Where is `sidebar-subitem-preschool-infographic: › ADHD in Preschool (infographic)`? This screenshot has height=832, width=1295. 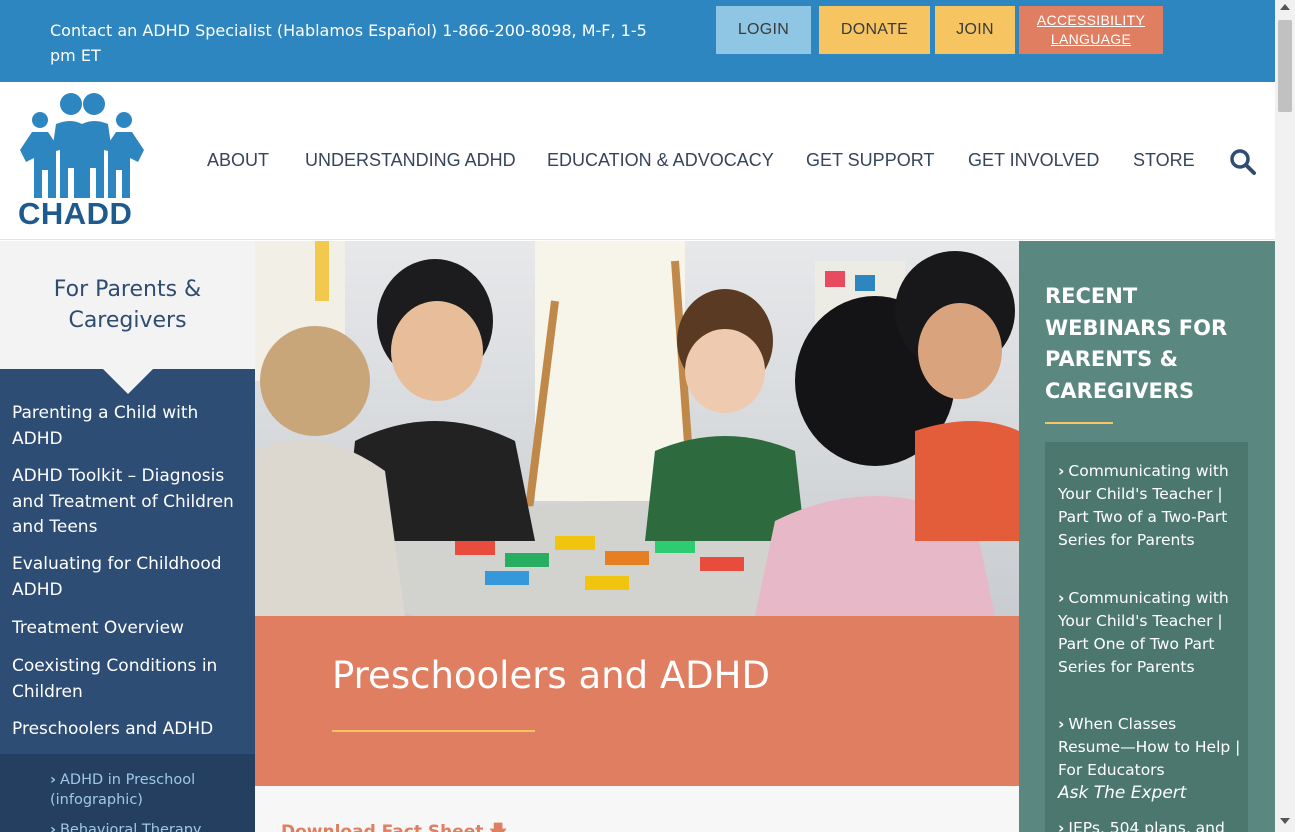
sidebar-subitem-preschool-infographic: › ADHD in Preschool (infographic) is located at coordinates (147, 790).